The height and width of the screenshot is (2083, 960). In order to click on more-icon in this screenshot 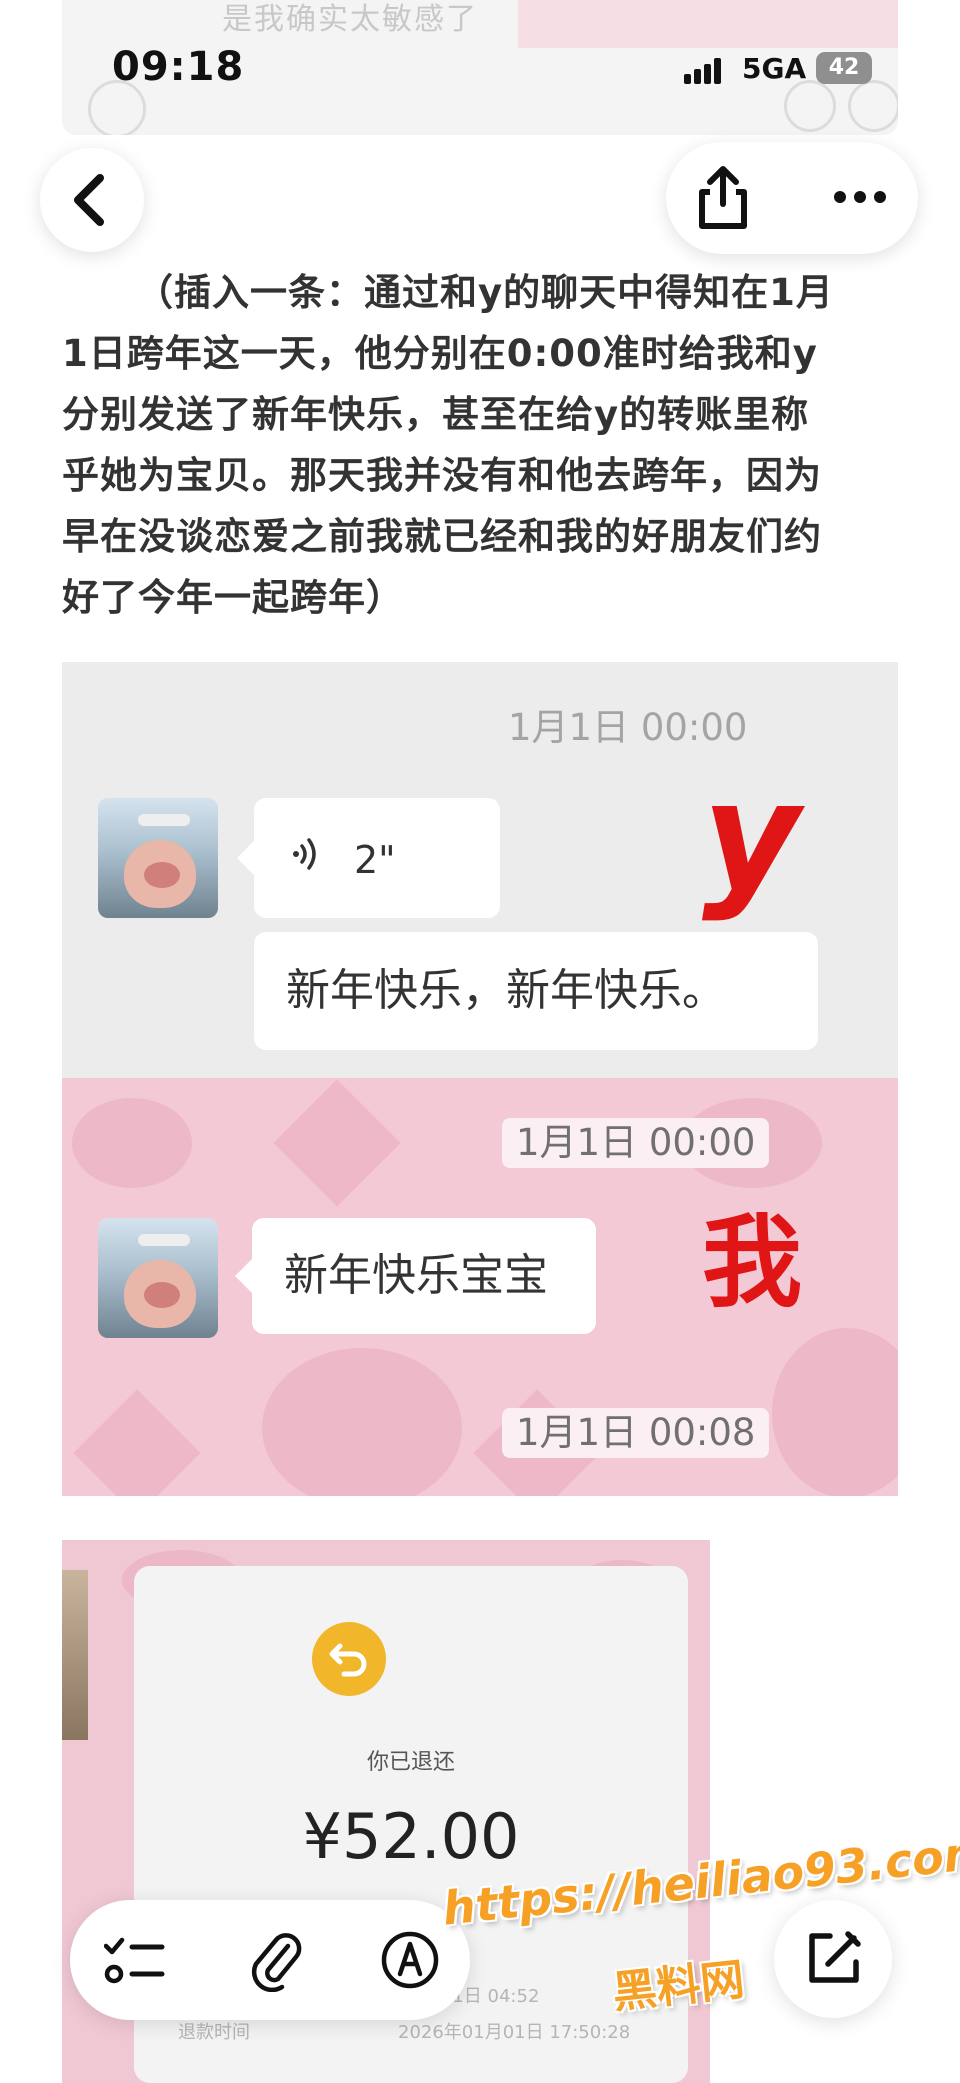, I will do `click(860, 197)`.